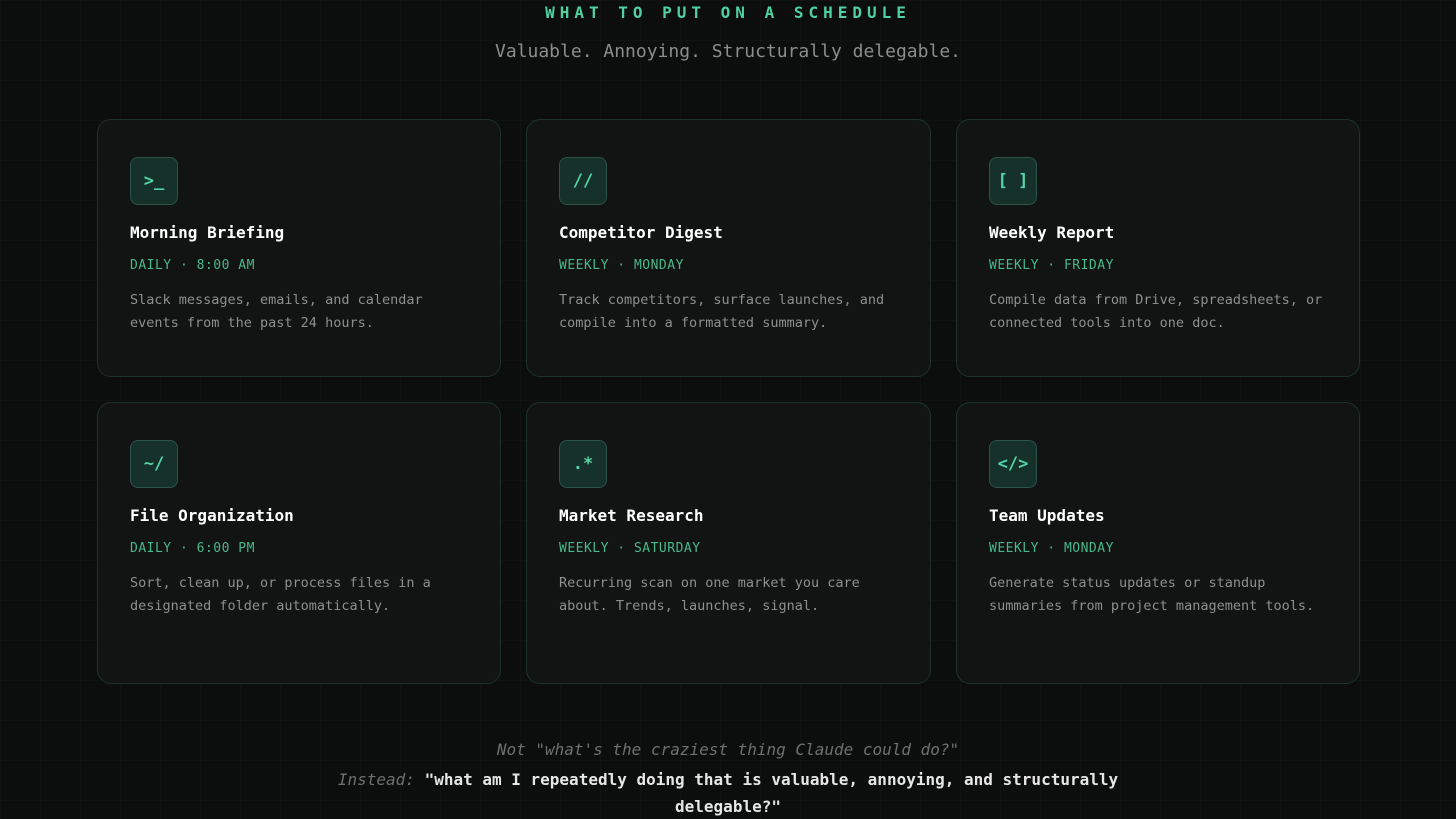  I want to click on brackets-icon: [ ], so click(1013, 181).